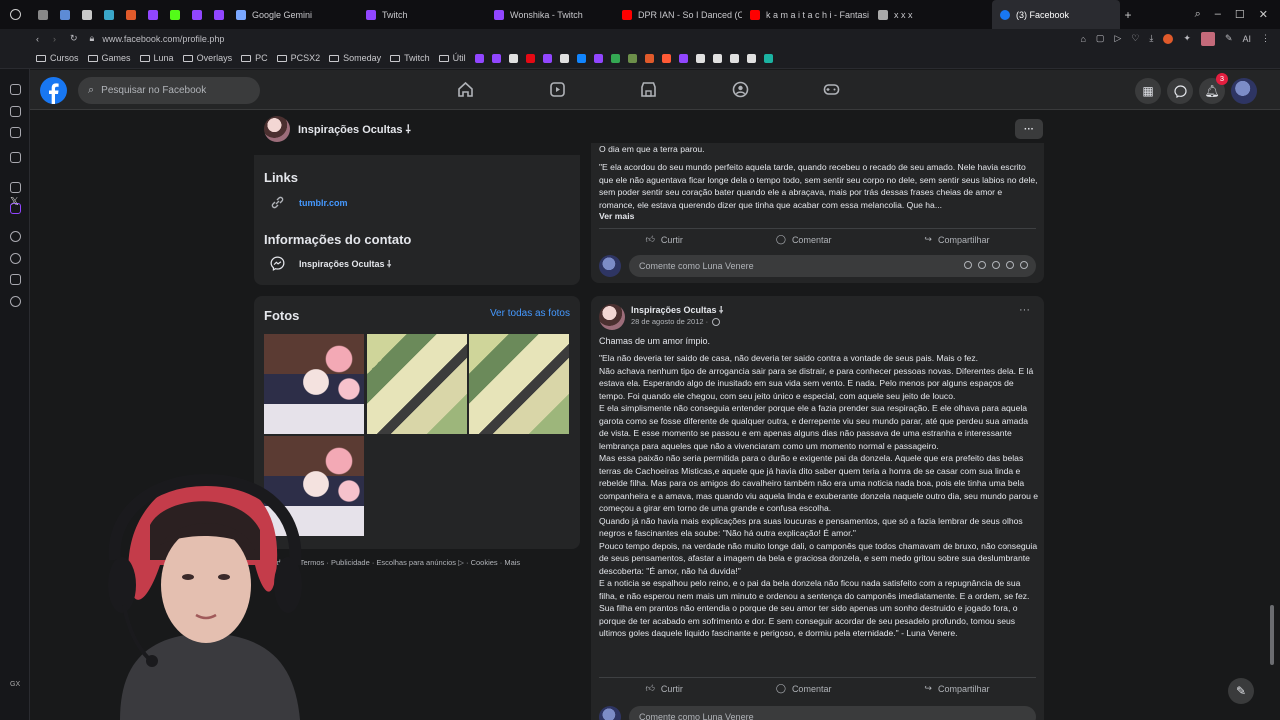 The height and width of the screenshot is (720, 1280). Describe the element at coordinates (931, 14) in the screenshot. I see `browser-tab: x x x` at that location.